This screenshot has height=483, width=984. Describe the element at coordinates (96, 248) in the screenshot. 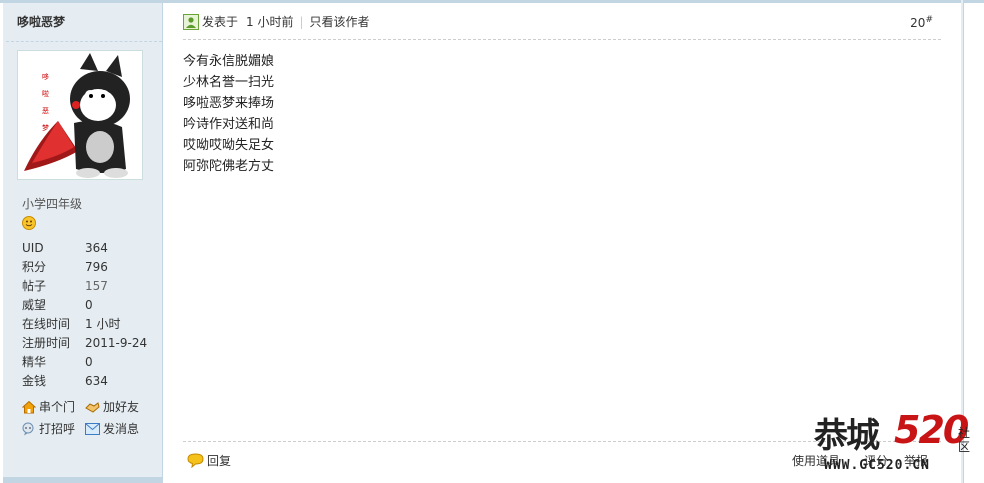

I see `stat-value: 364` at that location.